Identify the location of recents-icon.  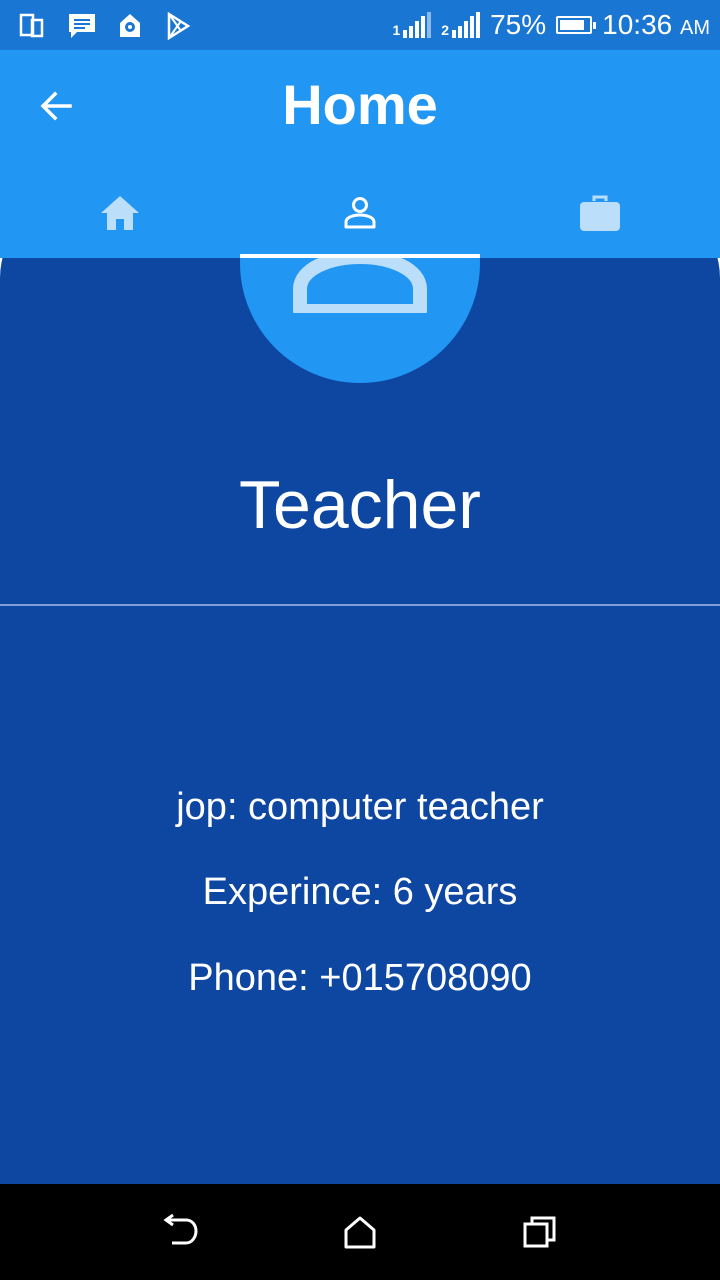
(539, 1232).